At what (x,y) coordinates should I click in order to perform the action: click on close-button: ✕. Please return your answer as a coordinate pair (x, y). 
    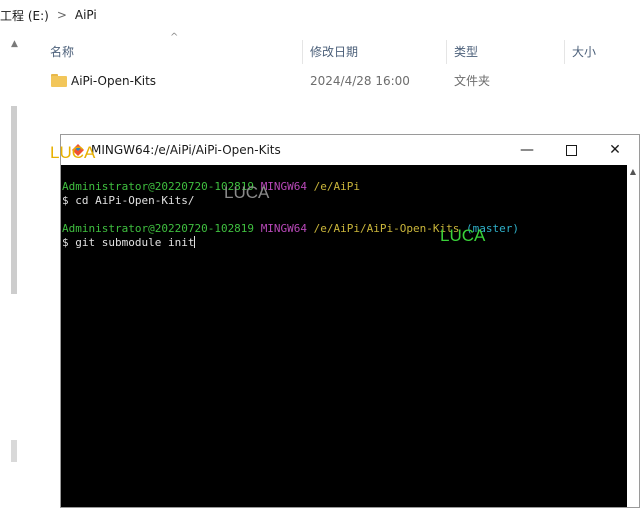
    Looking at the image, I should click on (615, 150).